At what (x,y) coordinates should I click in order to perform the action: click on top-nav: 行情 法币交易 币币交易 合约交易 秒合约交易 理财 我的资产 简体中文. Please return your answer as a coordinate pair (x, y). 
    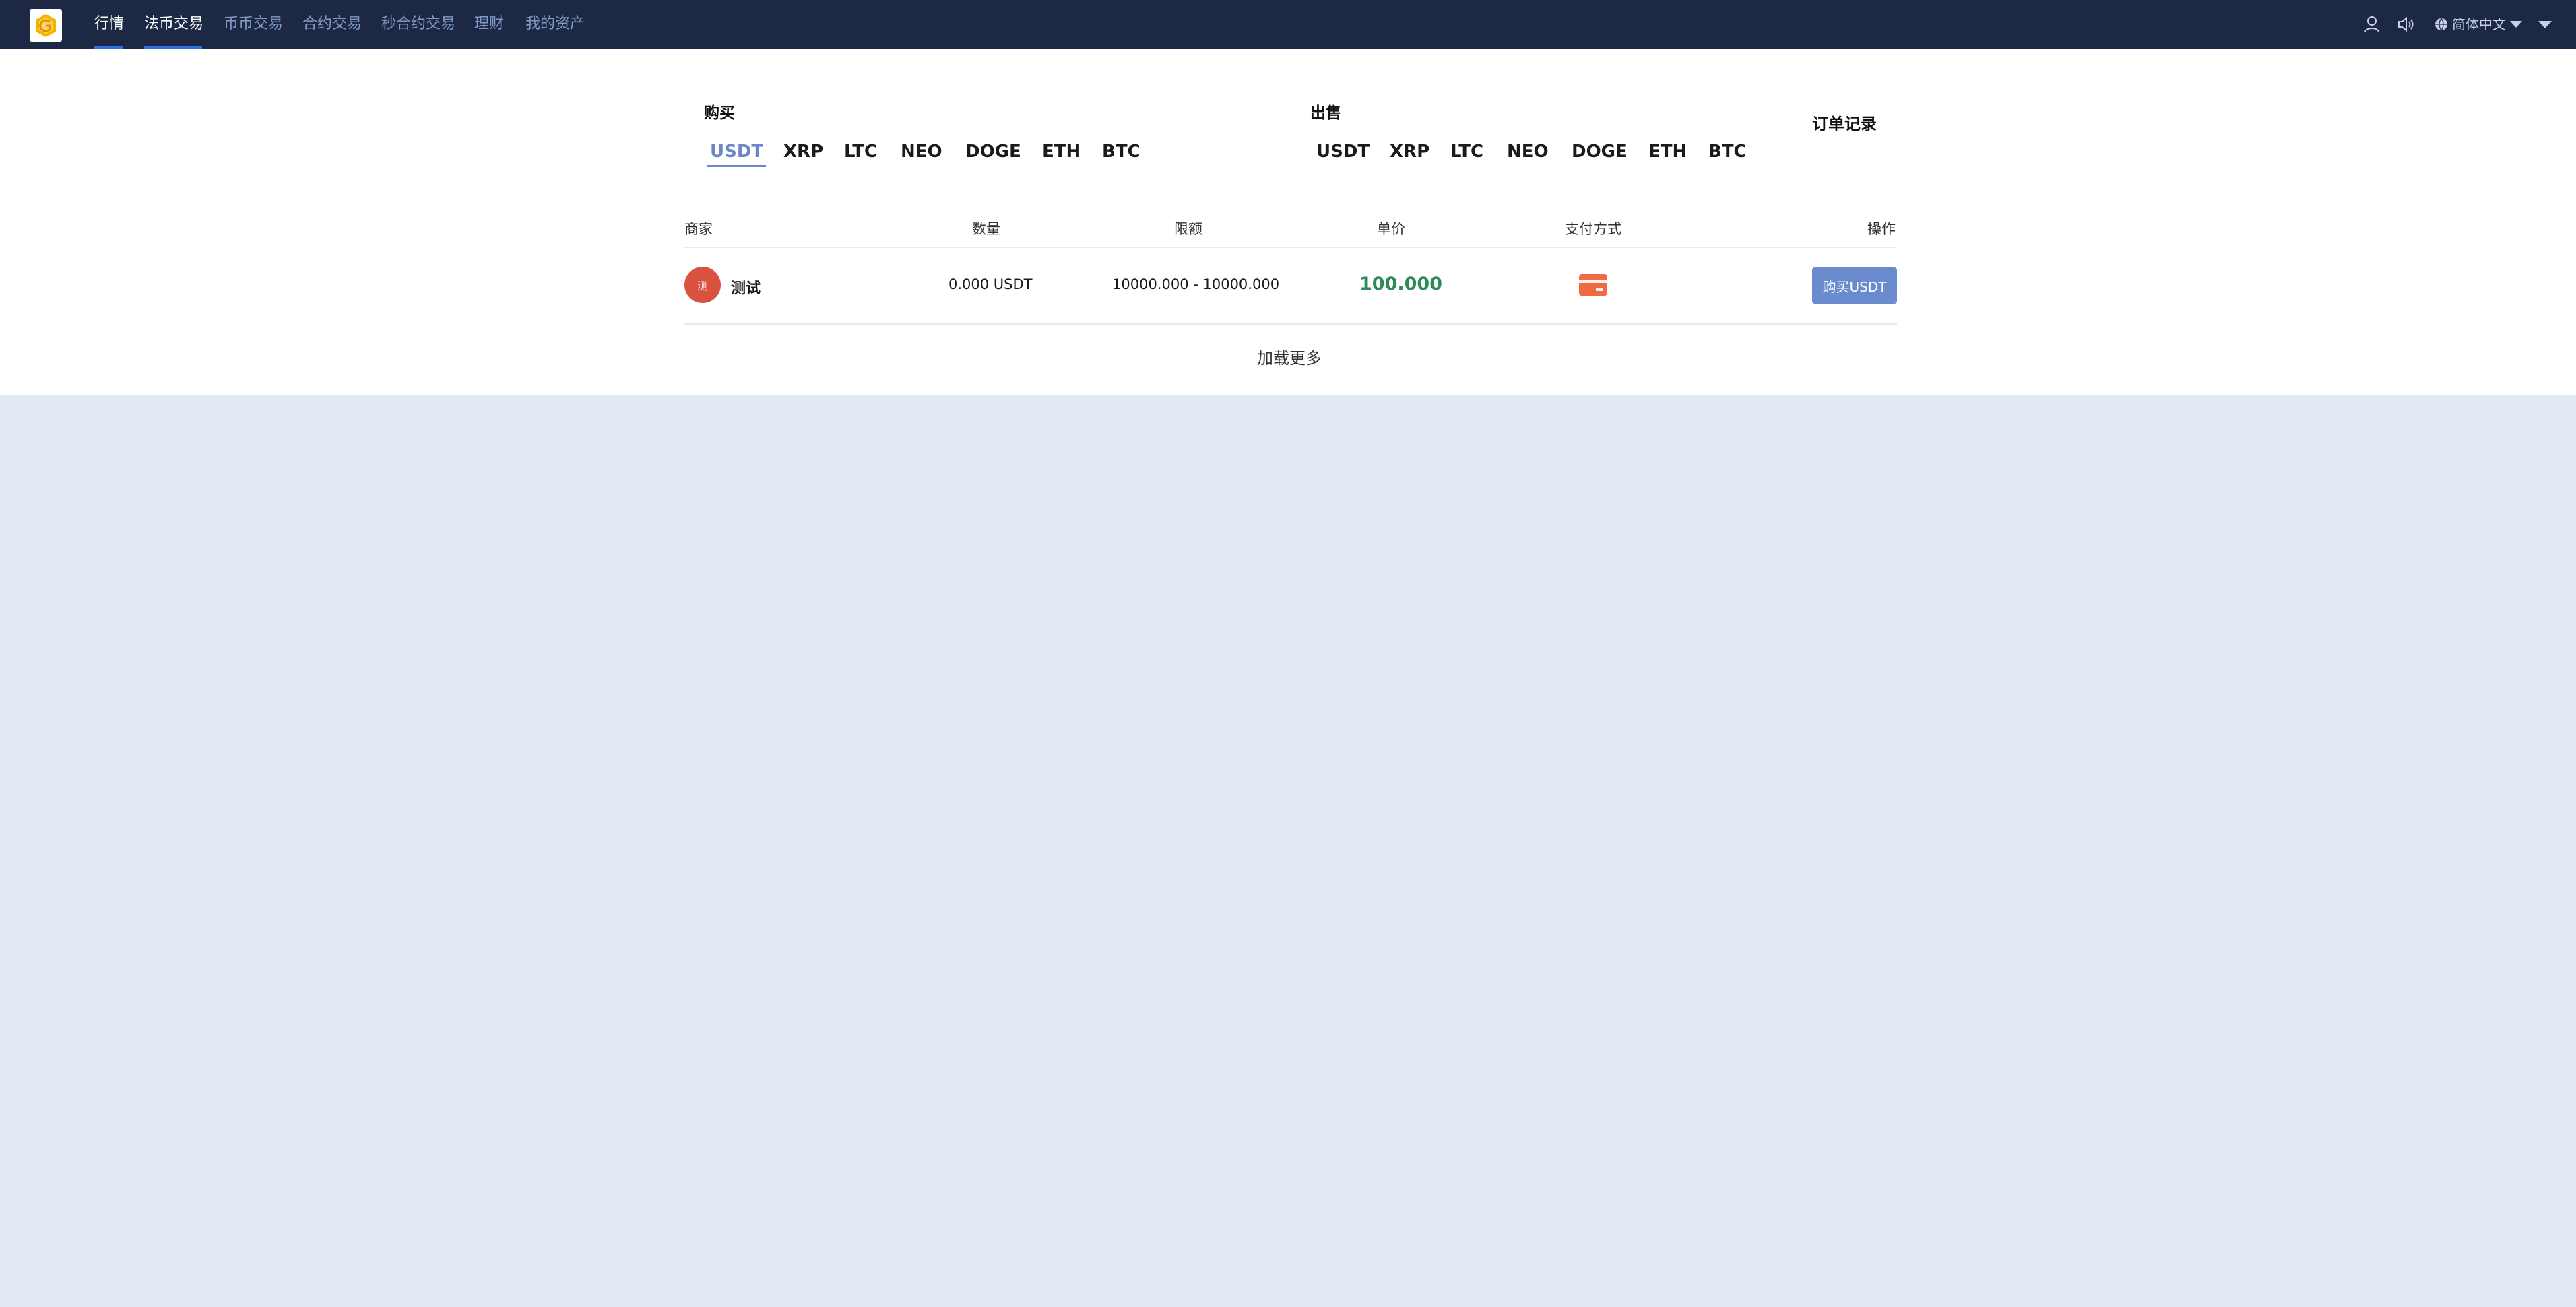
    Looking at the image, I should click on (1288, 25).